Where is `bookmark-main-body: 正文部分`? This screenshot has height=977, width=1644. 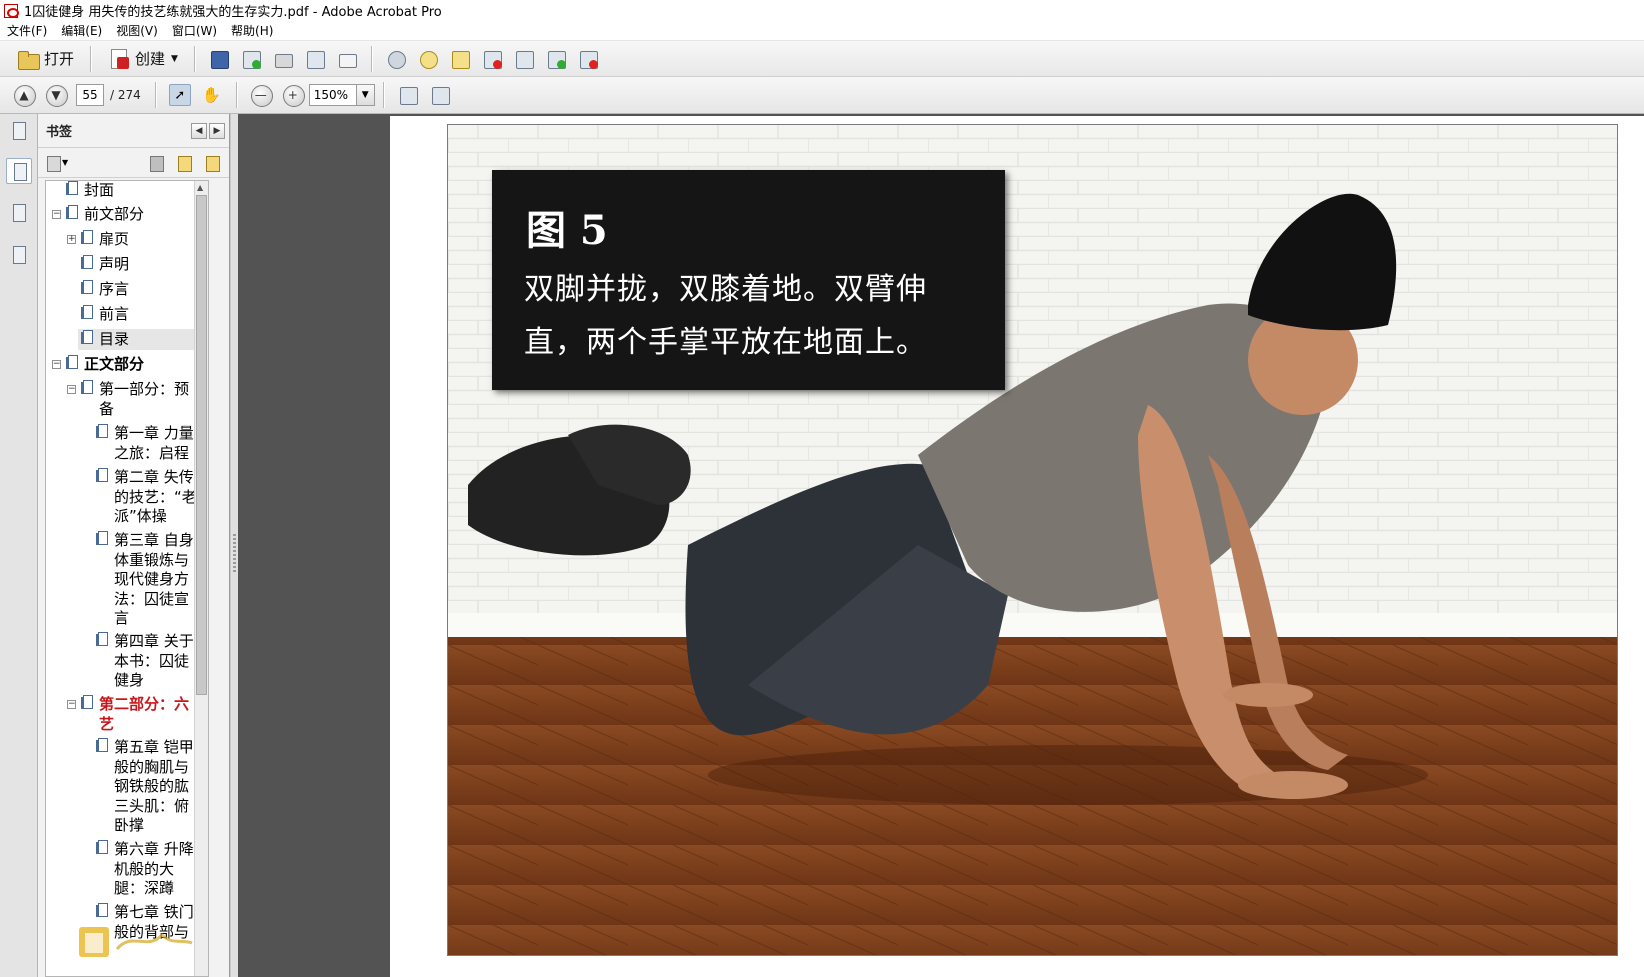
bookmark-main-body: 正文部分 is located at coordinates (114, 365).